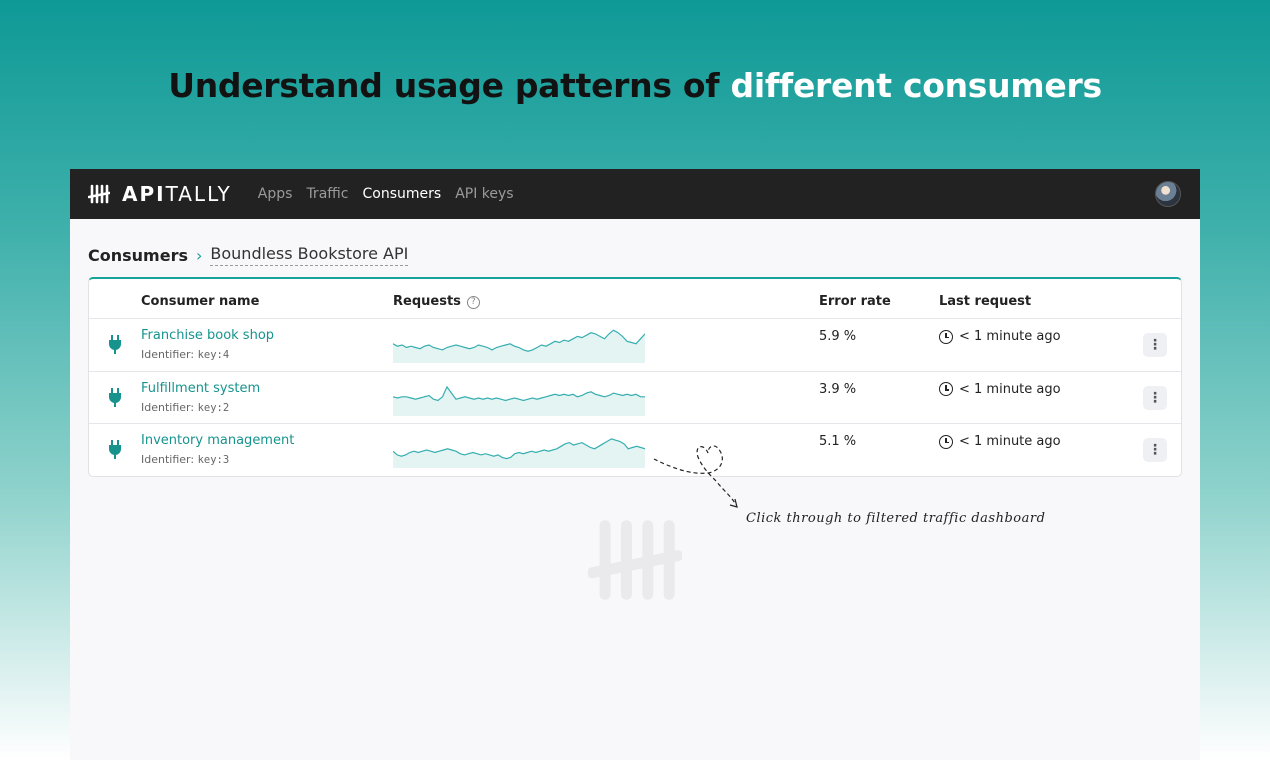  I want to click on consumer-name-link: Franchise book shop, so click(207, 335).